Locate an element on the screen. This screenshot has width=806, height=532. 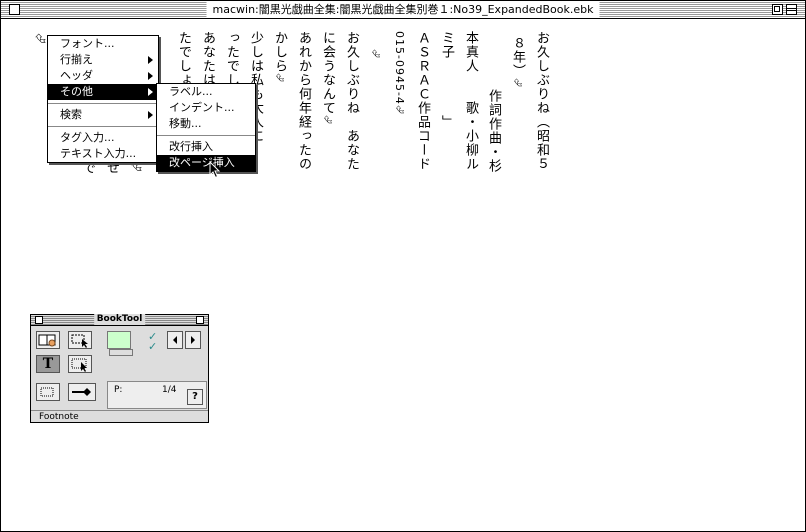
booktool-close-box is located at coordinates (39, 320).